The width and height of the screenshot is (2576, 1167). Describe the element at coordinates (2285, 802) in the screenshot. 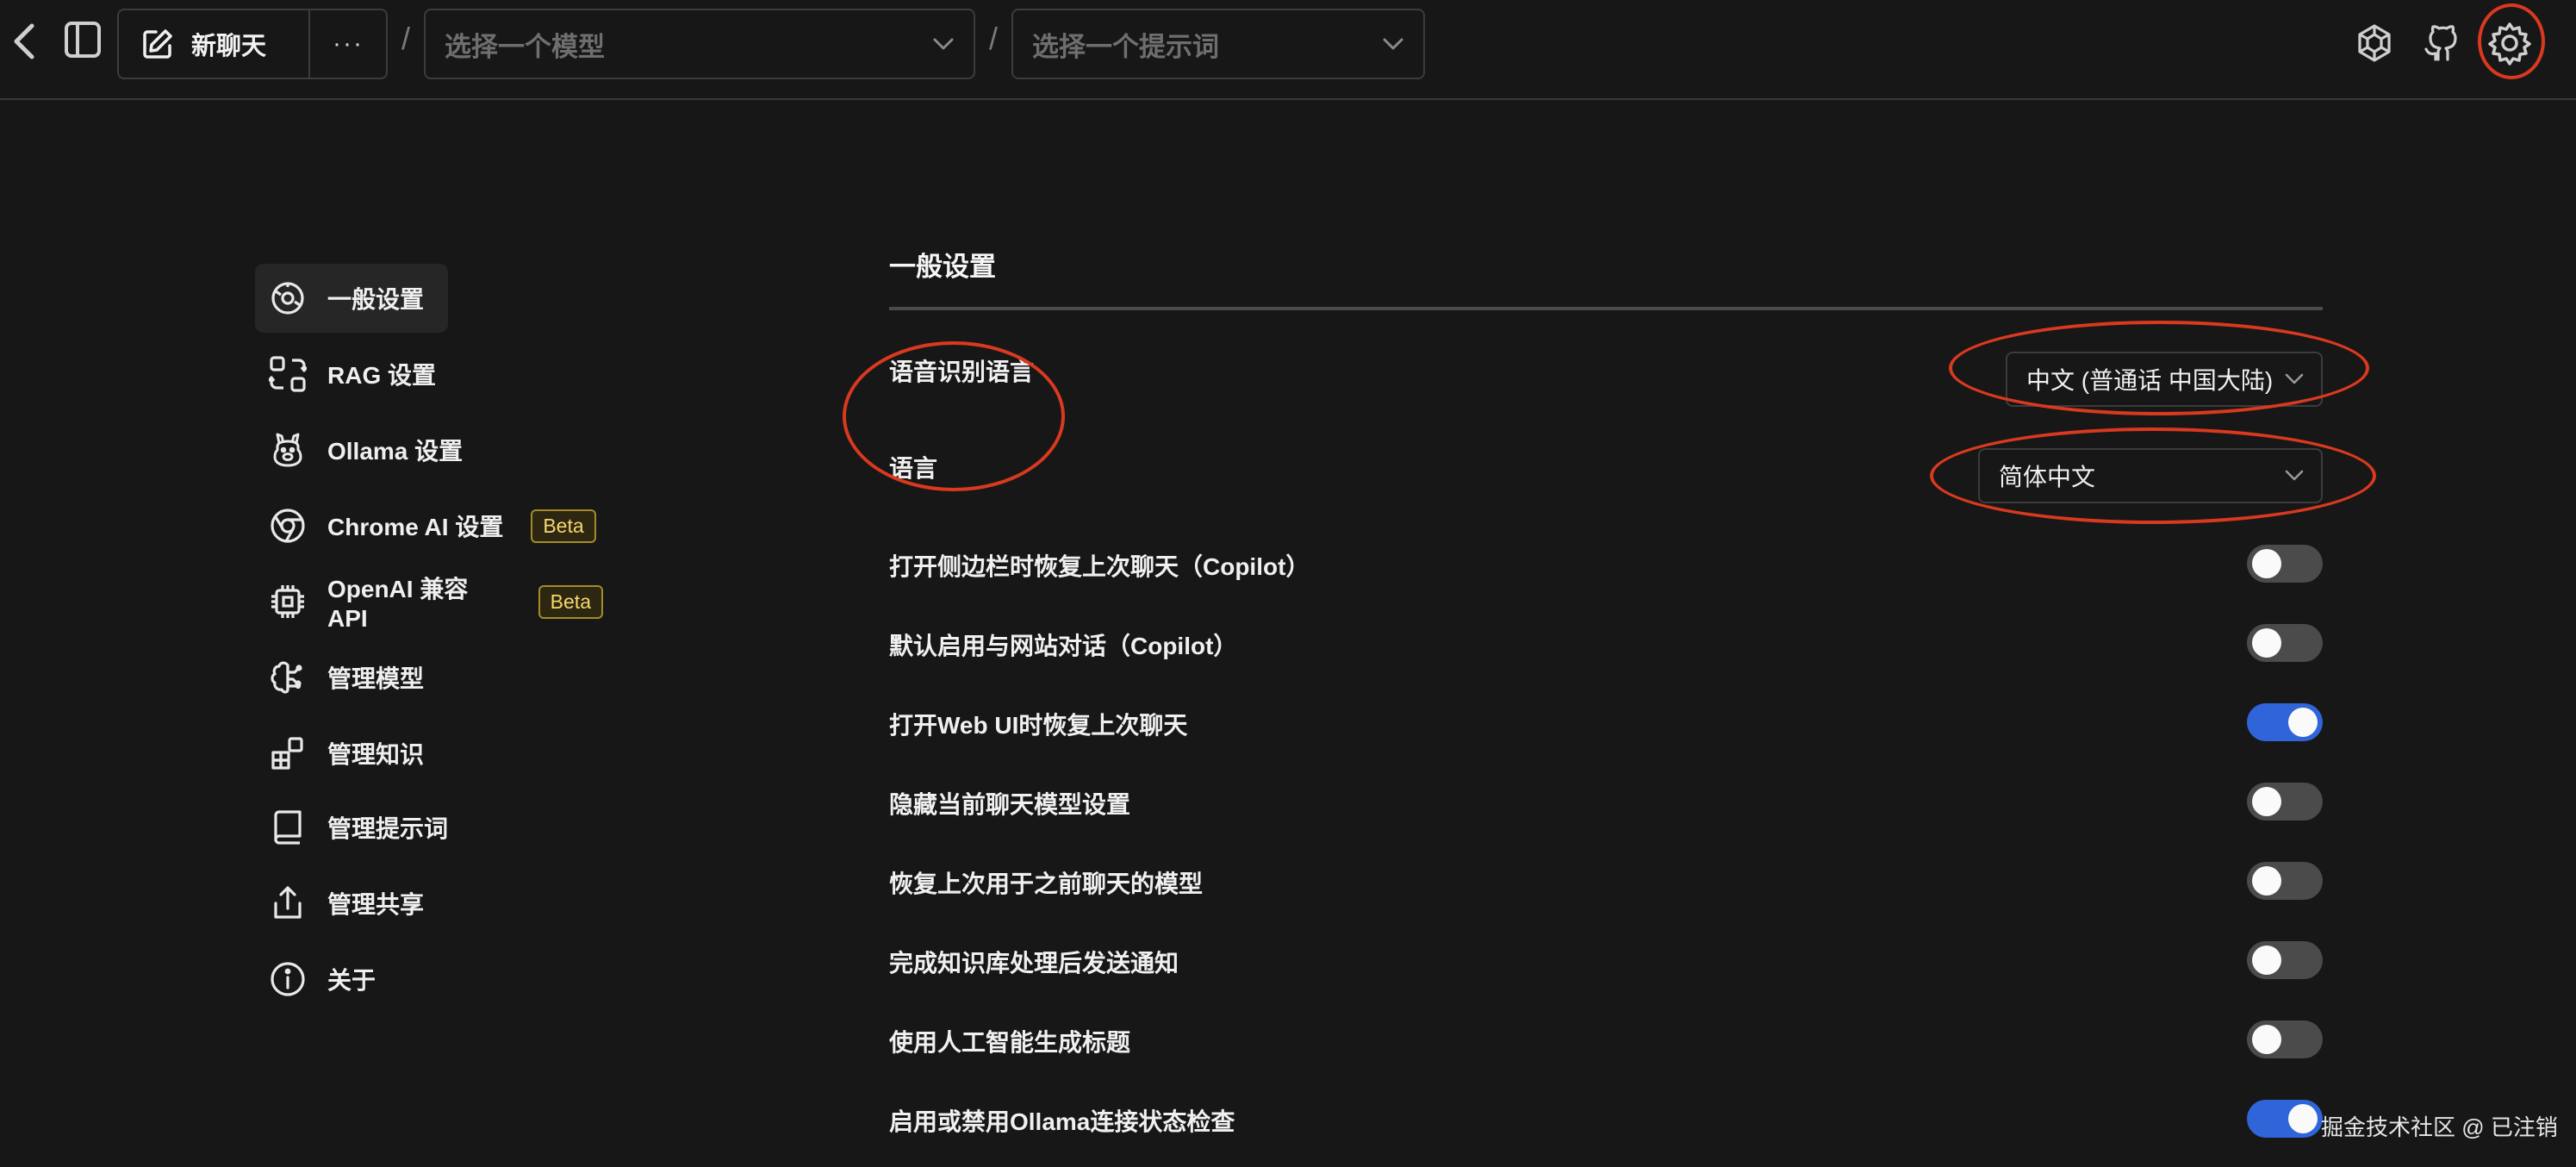

I see `hide-model-settings-toggle` at that location.